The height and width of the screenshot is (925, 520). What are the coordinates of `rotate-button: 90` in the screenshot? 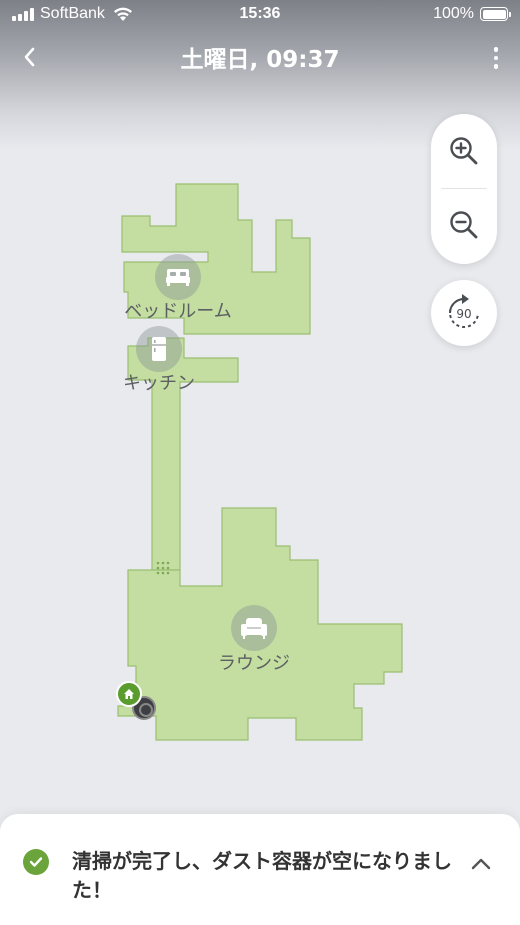 It's located at (464, 313).